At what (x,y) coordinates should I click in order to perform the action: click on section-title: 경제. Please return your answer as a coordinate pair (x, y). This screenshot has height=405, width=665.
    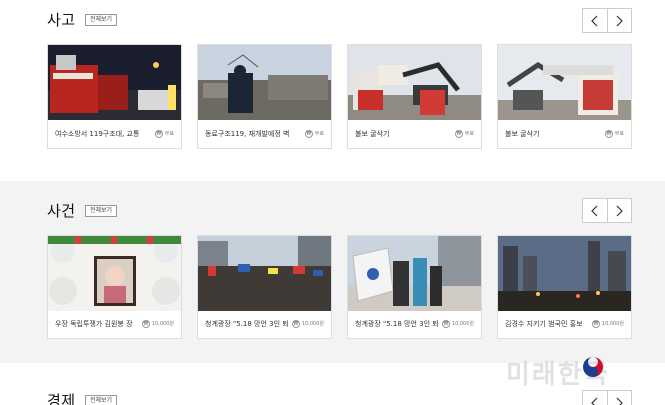
    Looking at the image, I should click on (61, 398).